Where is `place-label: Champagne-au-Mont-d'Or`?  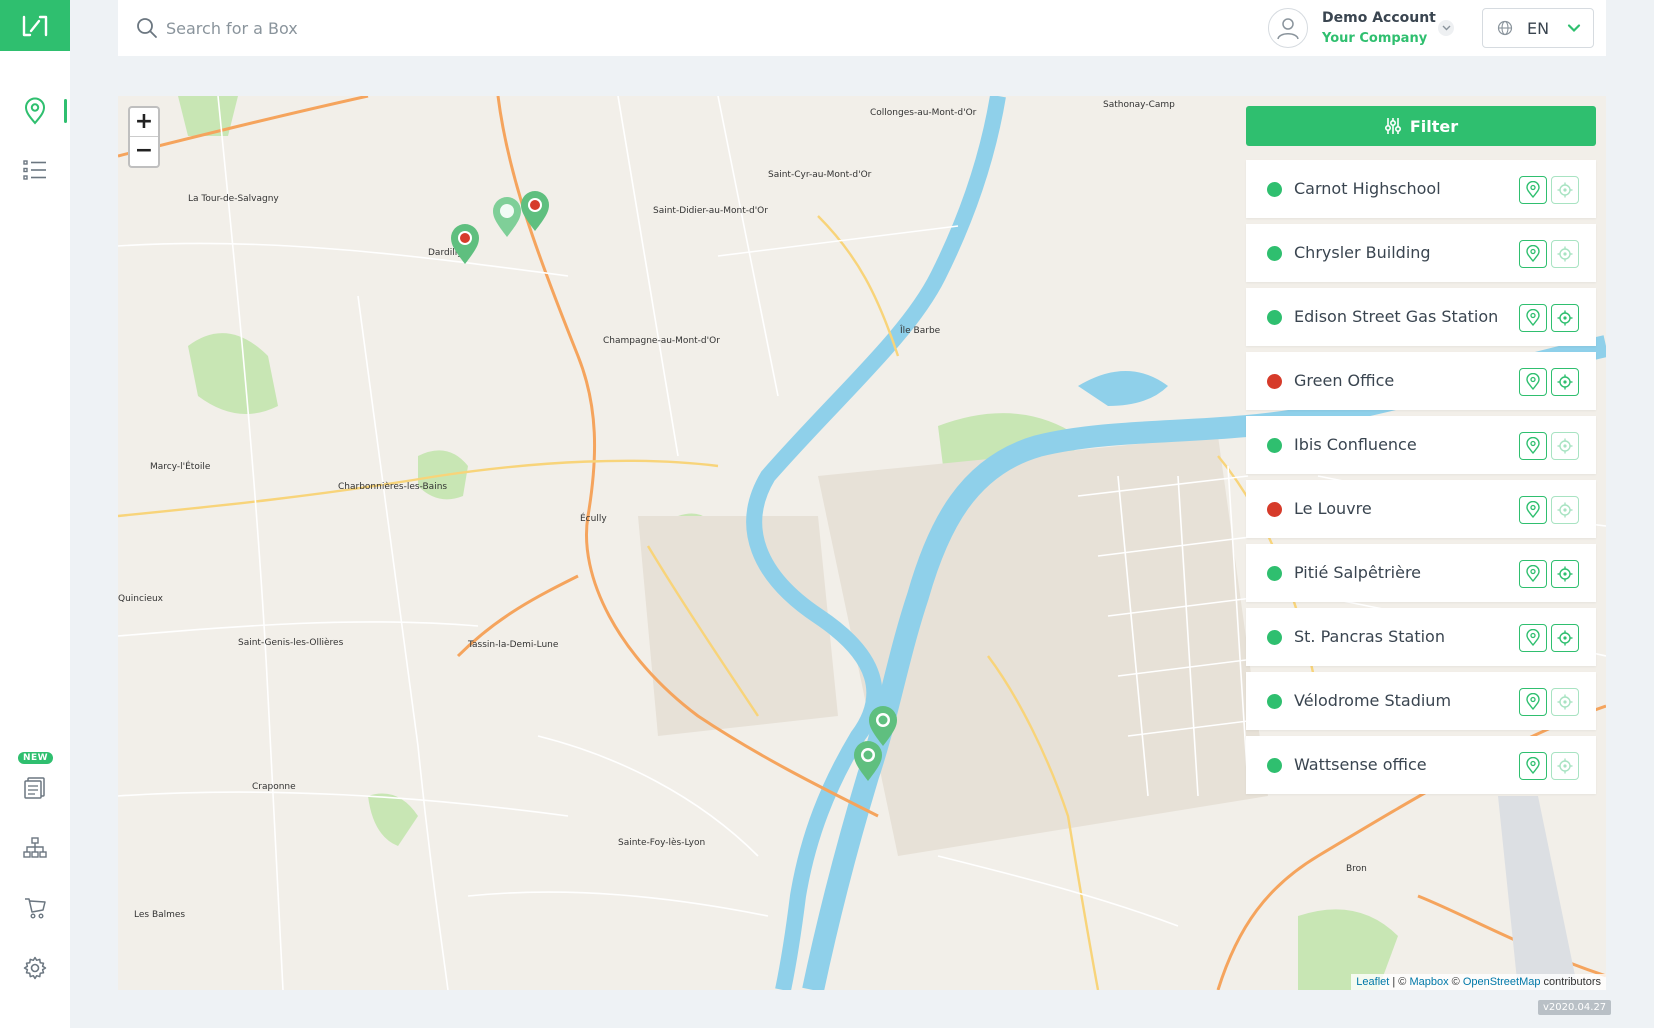
place-label: Champagne-au-Mont-d'Or is located at coordinates (661, 341).